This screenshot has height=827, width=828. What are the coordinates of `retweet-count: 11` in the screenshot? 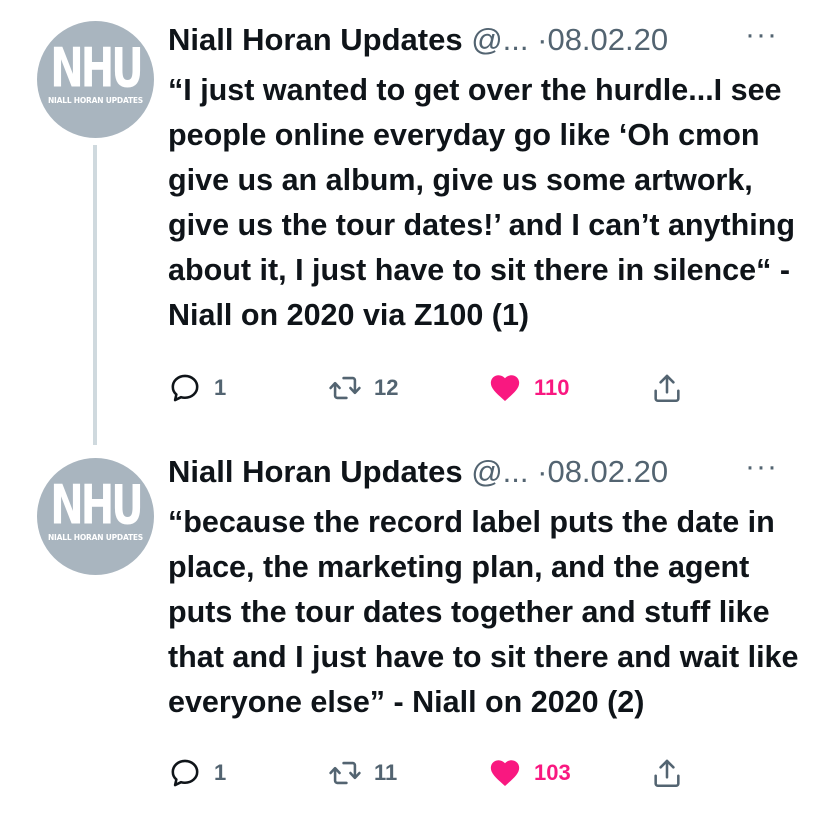 It's located at (386, 772).